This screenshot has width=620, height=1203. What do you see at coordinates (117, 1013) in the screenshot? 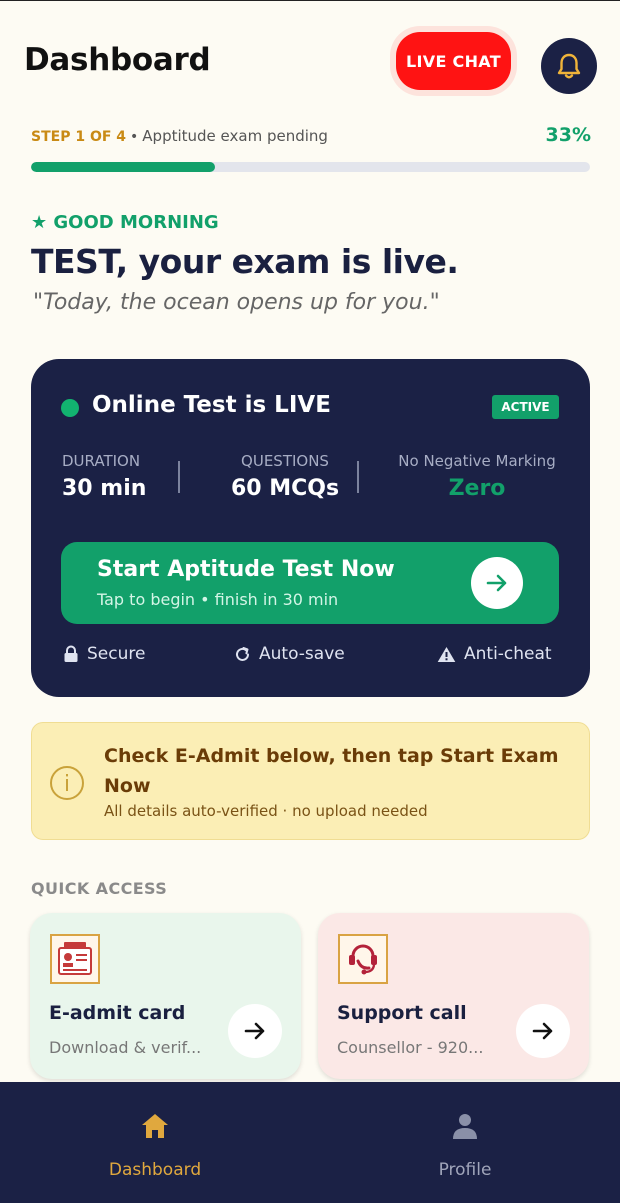
I see `quick-access-title: E-admit card` at bounding box center [117, 1013].